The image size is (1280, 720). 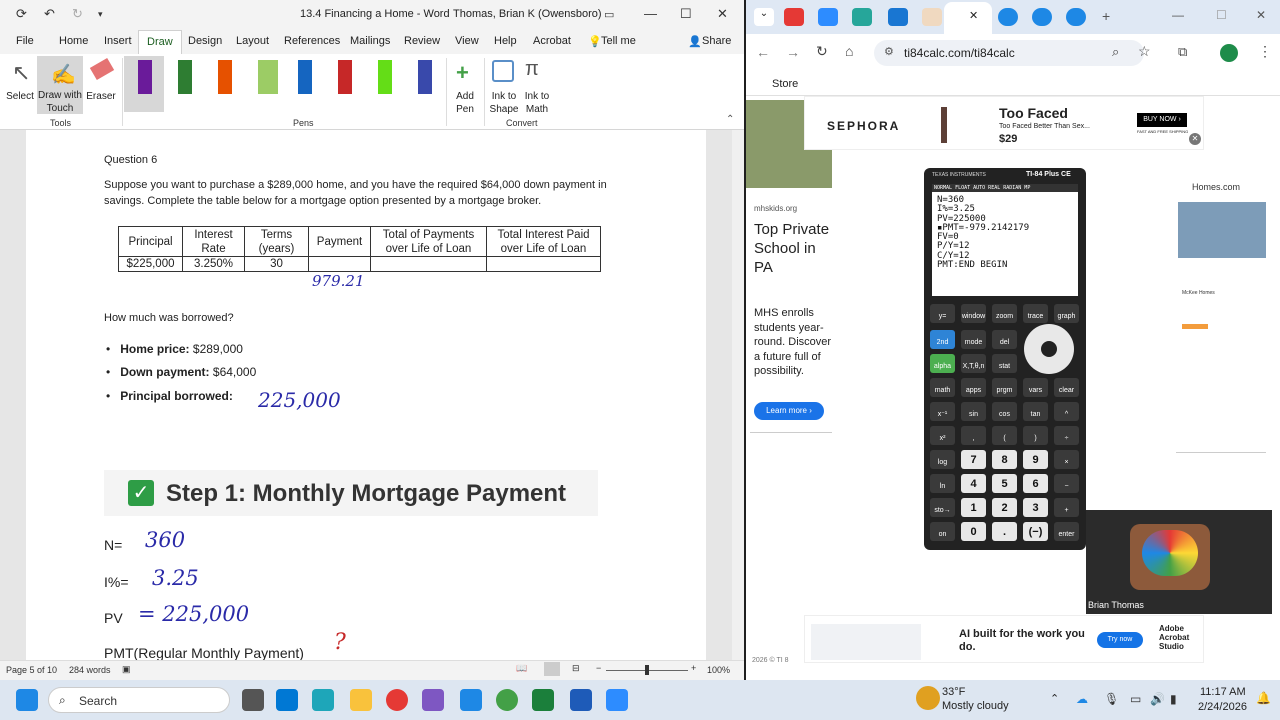 I want to click on add-pen-button: Add Pen, so click(x=465, y=103).